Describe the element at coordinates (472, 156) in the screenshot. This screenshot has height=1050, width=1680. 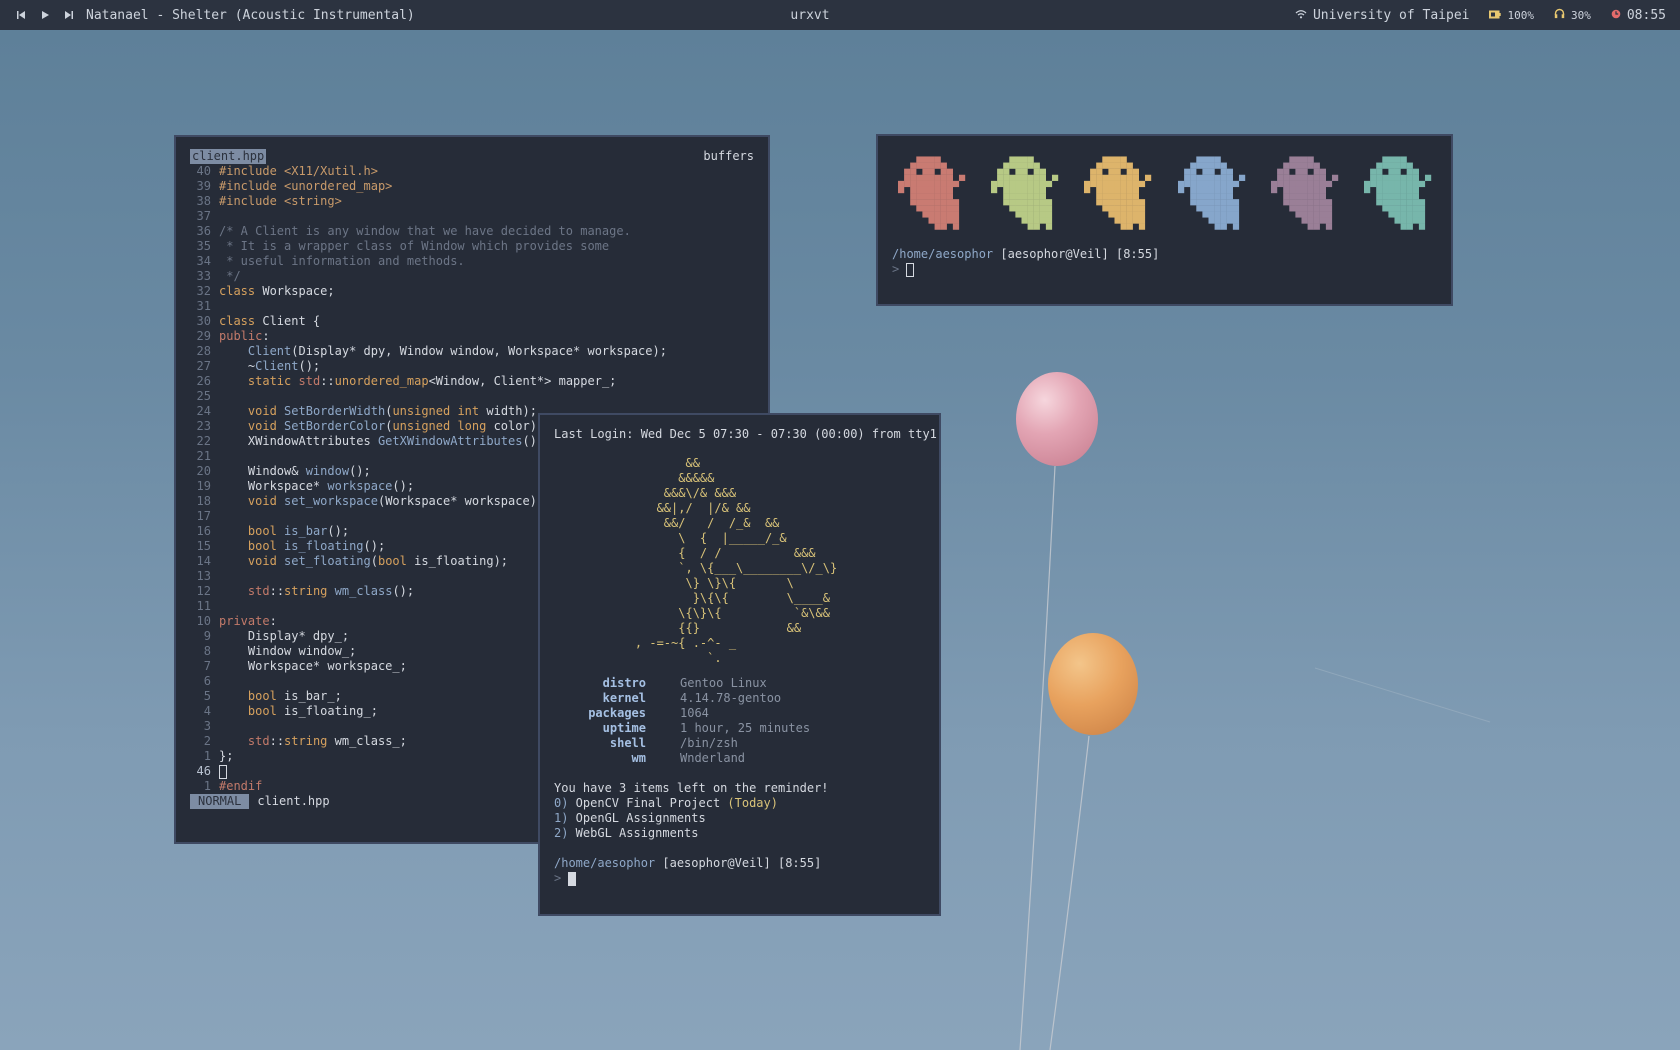
I see `vim-tabline: client.hpp buffers` at that location.